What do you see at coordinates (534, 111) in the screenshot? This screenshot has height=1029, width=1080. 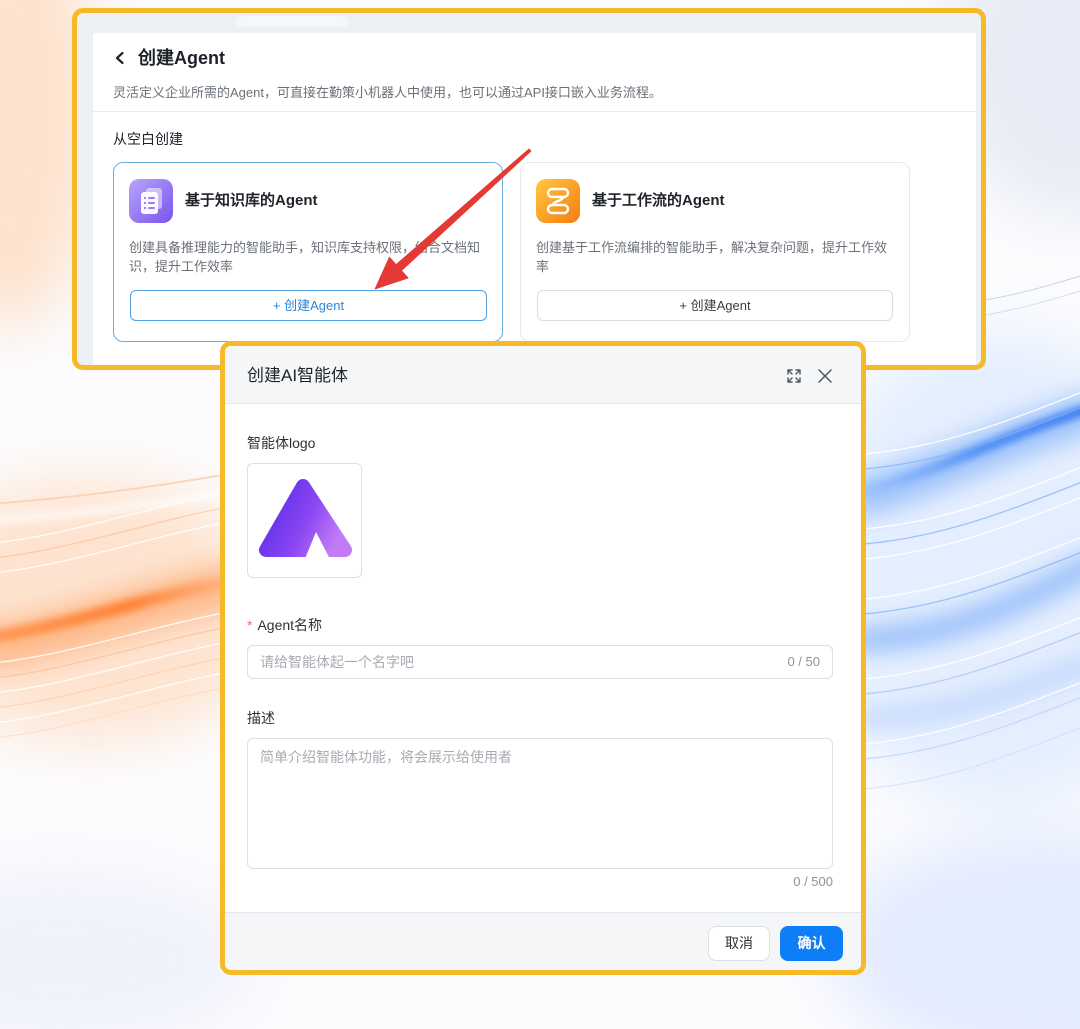 I see `divider` at bounding box center [534, 111].